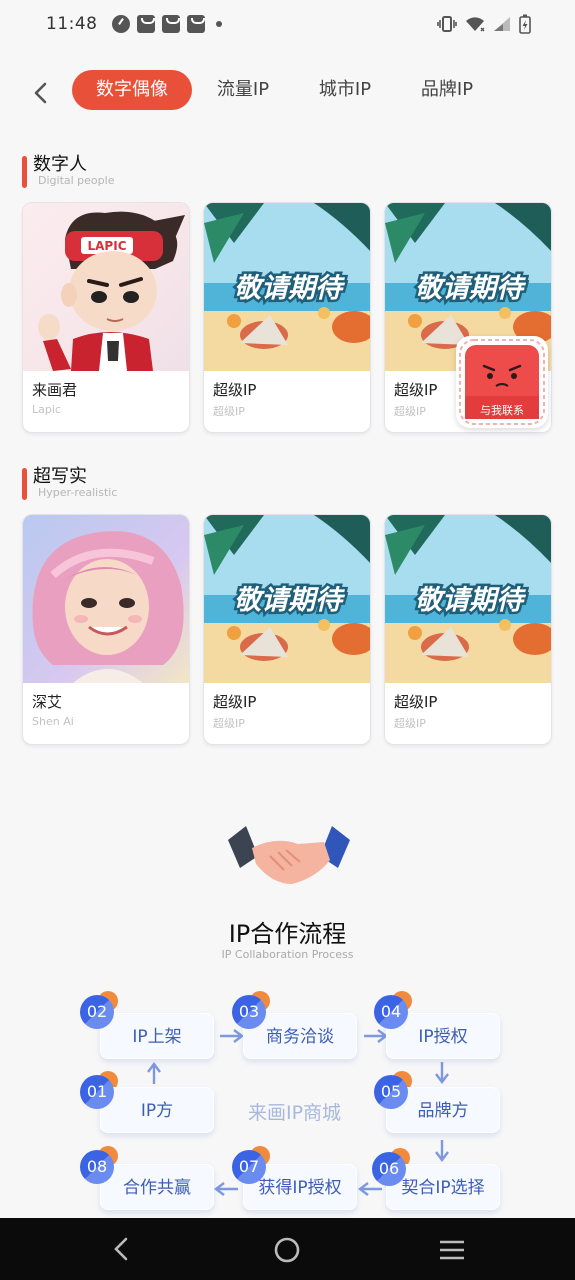 The image size is (575, 1280). I want to click on process-title: IP合作流程, so click(287, 934).